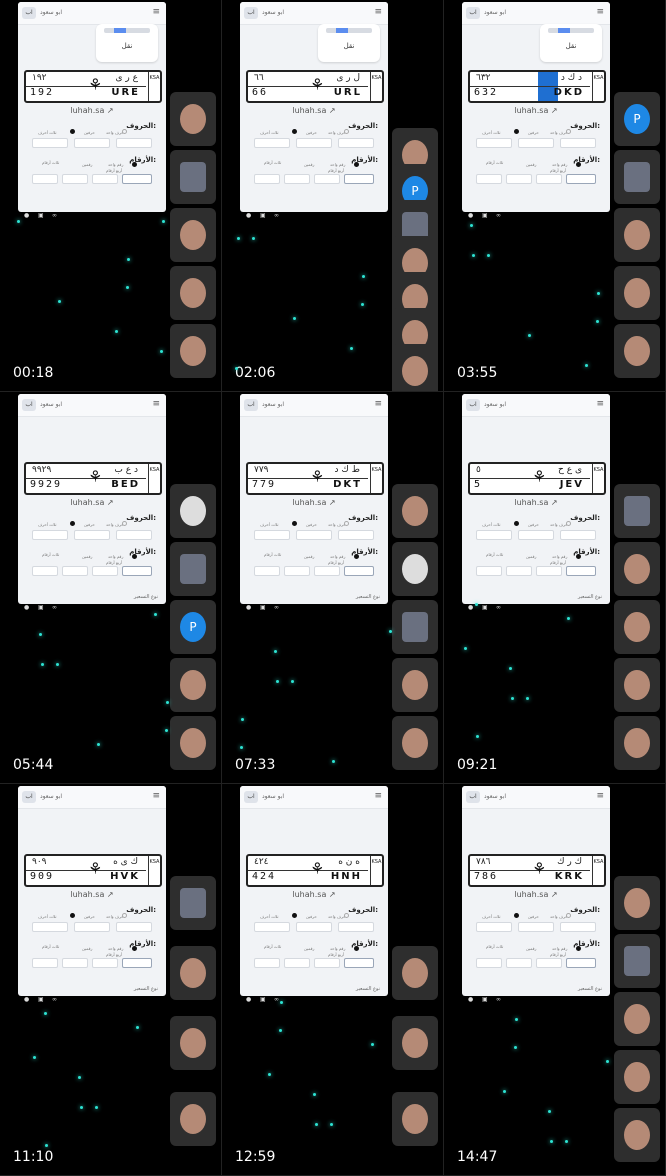 This screenshot has height=1176, width=666. I want to click on letters-option-three: ثلاث أحرف, so click(47, 916).